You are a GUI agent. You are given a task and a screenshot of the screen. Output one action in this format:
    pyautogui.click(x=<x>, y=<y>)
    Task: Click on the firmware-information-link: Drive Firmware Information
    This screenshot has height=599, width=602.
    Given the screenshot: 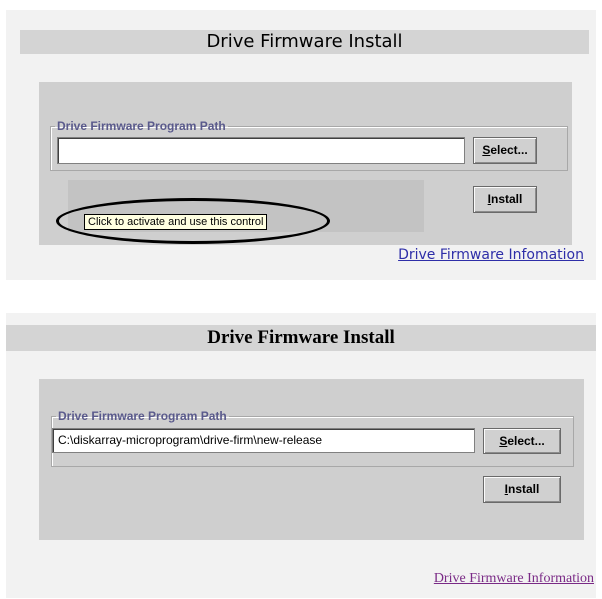 What is the action you would take?
    pyautogui.click(x=514, y=579)
    